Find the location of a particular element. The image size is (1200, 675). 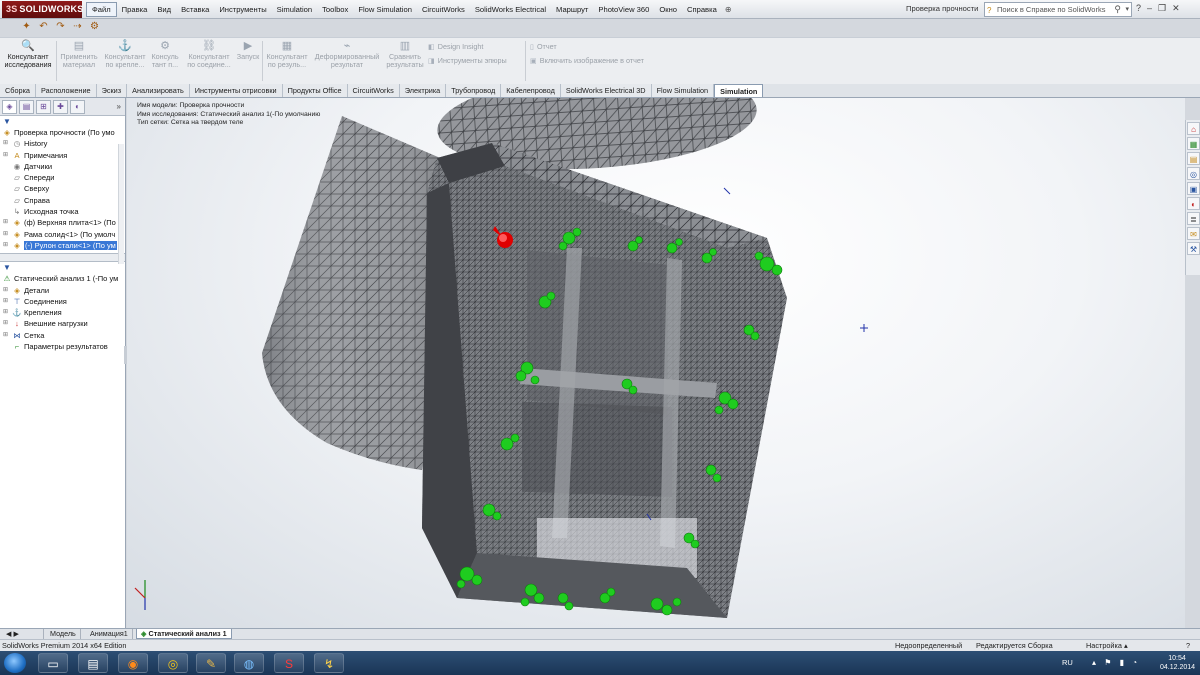

tab-conduit: Кабелепровод is located at coordinates (531, 90).